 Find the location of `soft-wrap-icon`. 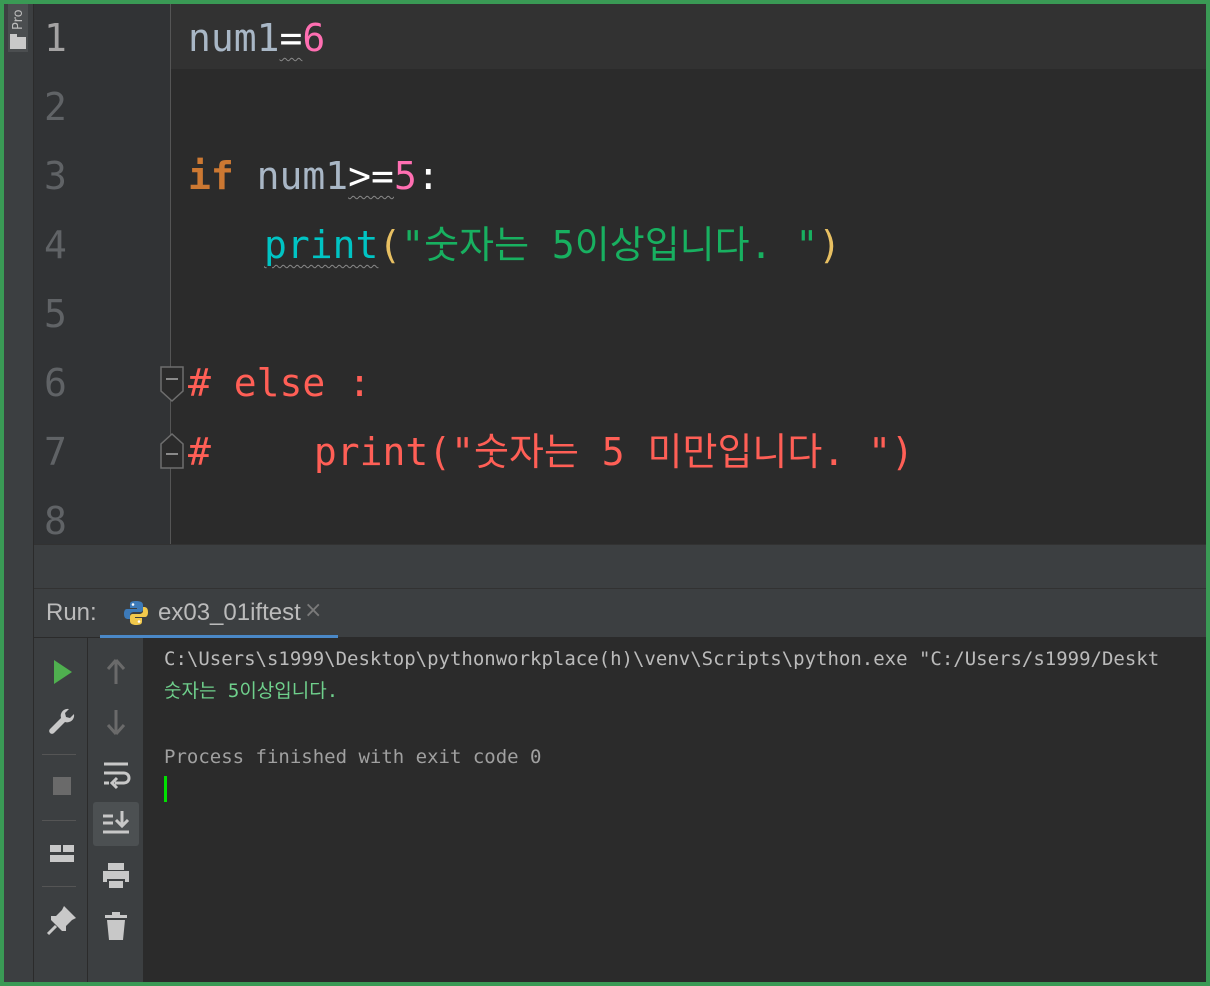

soft-wrap-icon is located at coordinates (116, 774).